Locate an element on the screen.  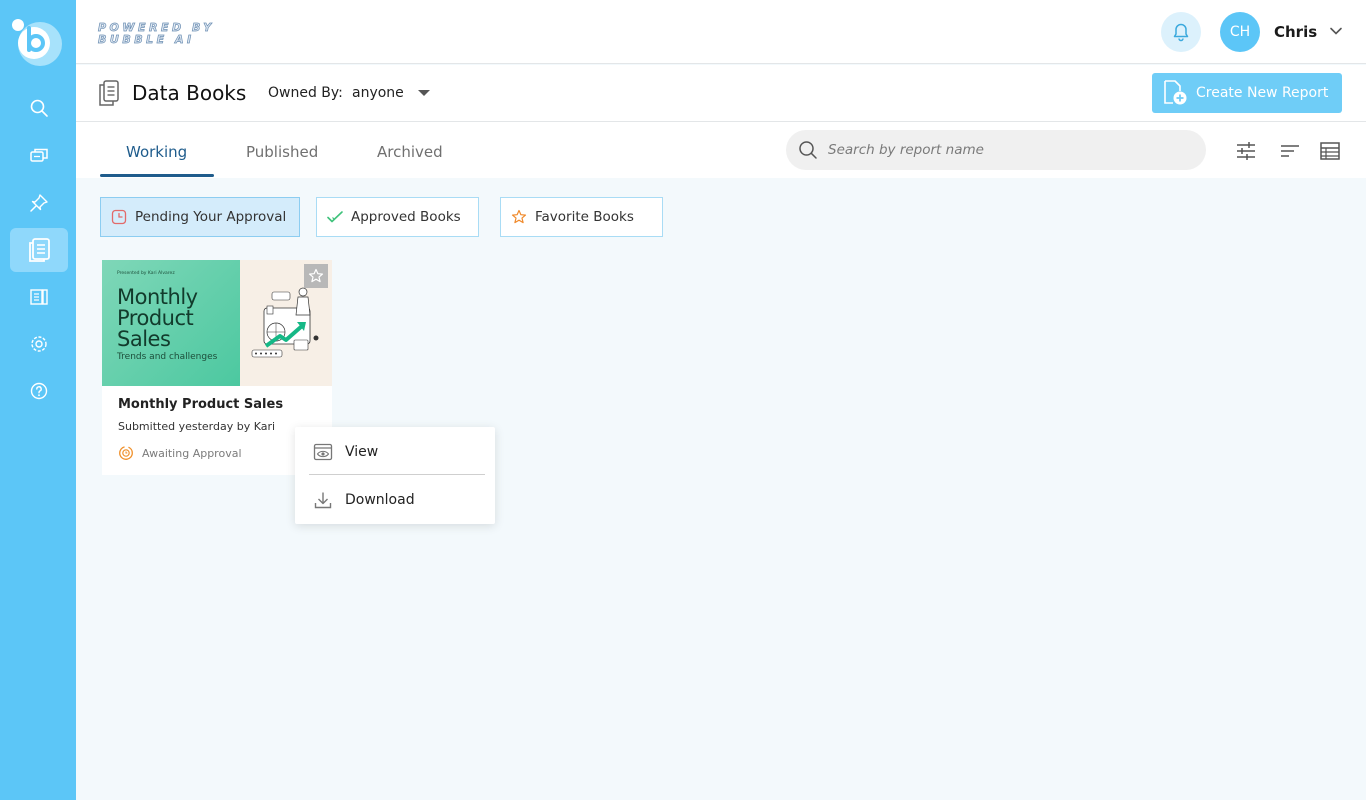
data-books-title-icon is located at coordinates (109, 93).